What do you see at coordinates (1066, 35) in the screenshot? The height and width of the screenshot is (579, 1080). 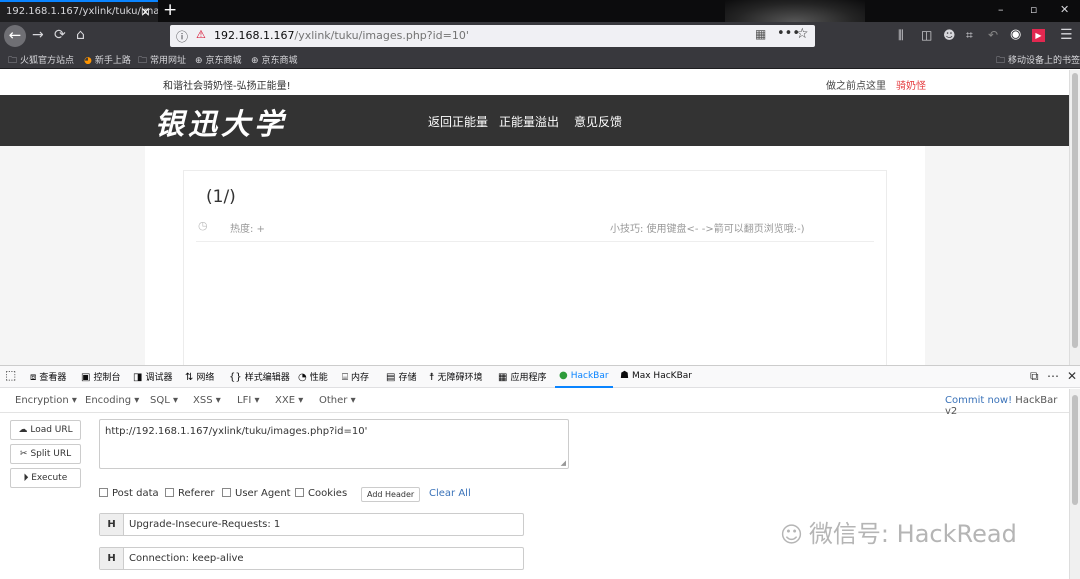 I see `menu-button: ☰` at bounding box center [1066, 35].